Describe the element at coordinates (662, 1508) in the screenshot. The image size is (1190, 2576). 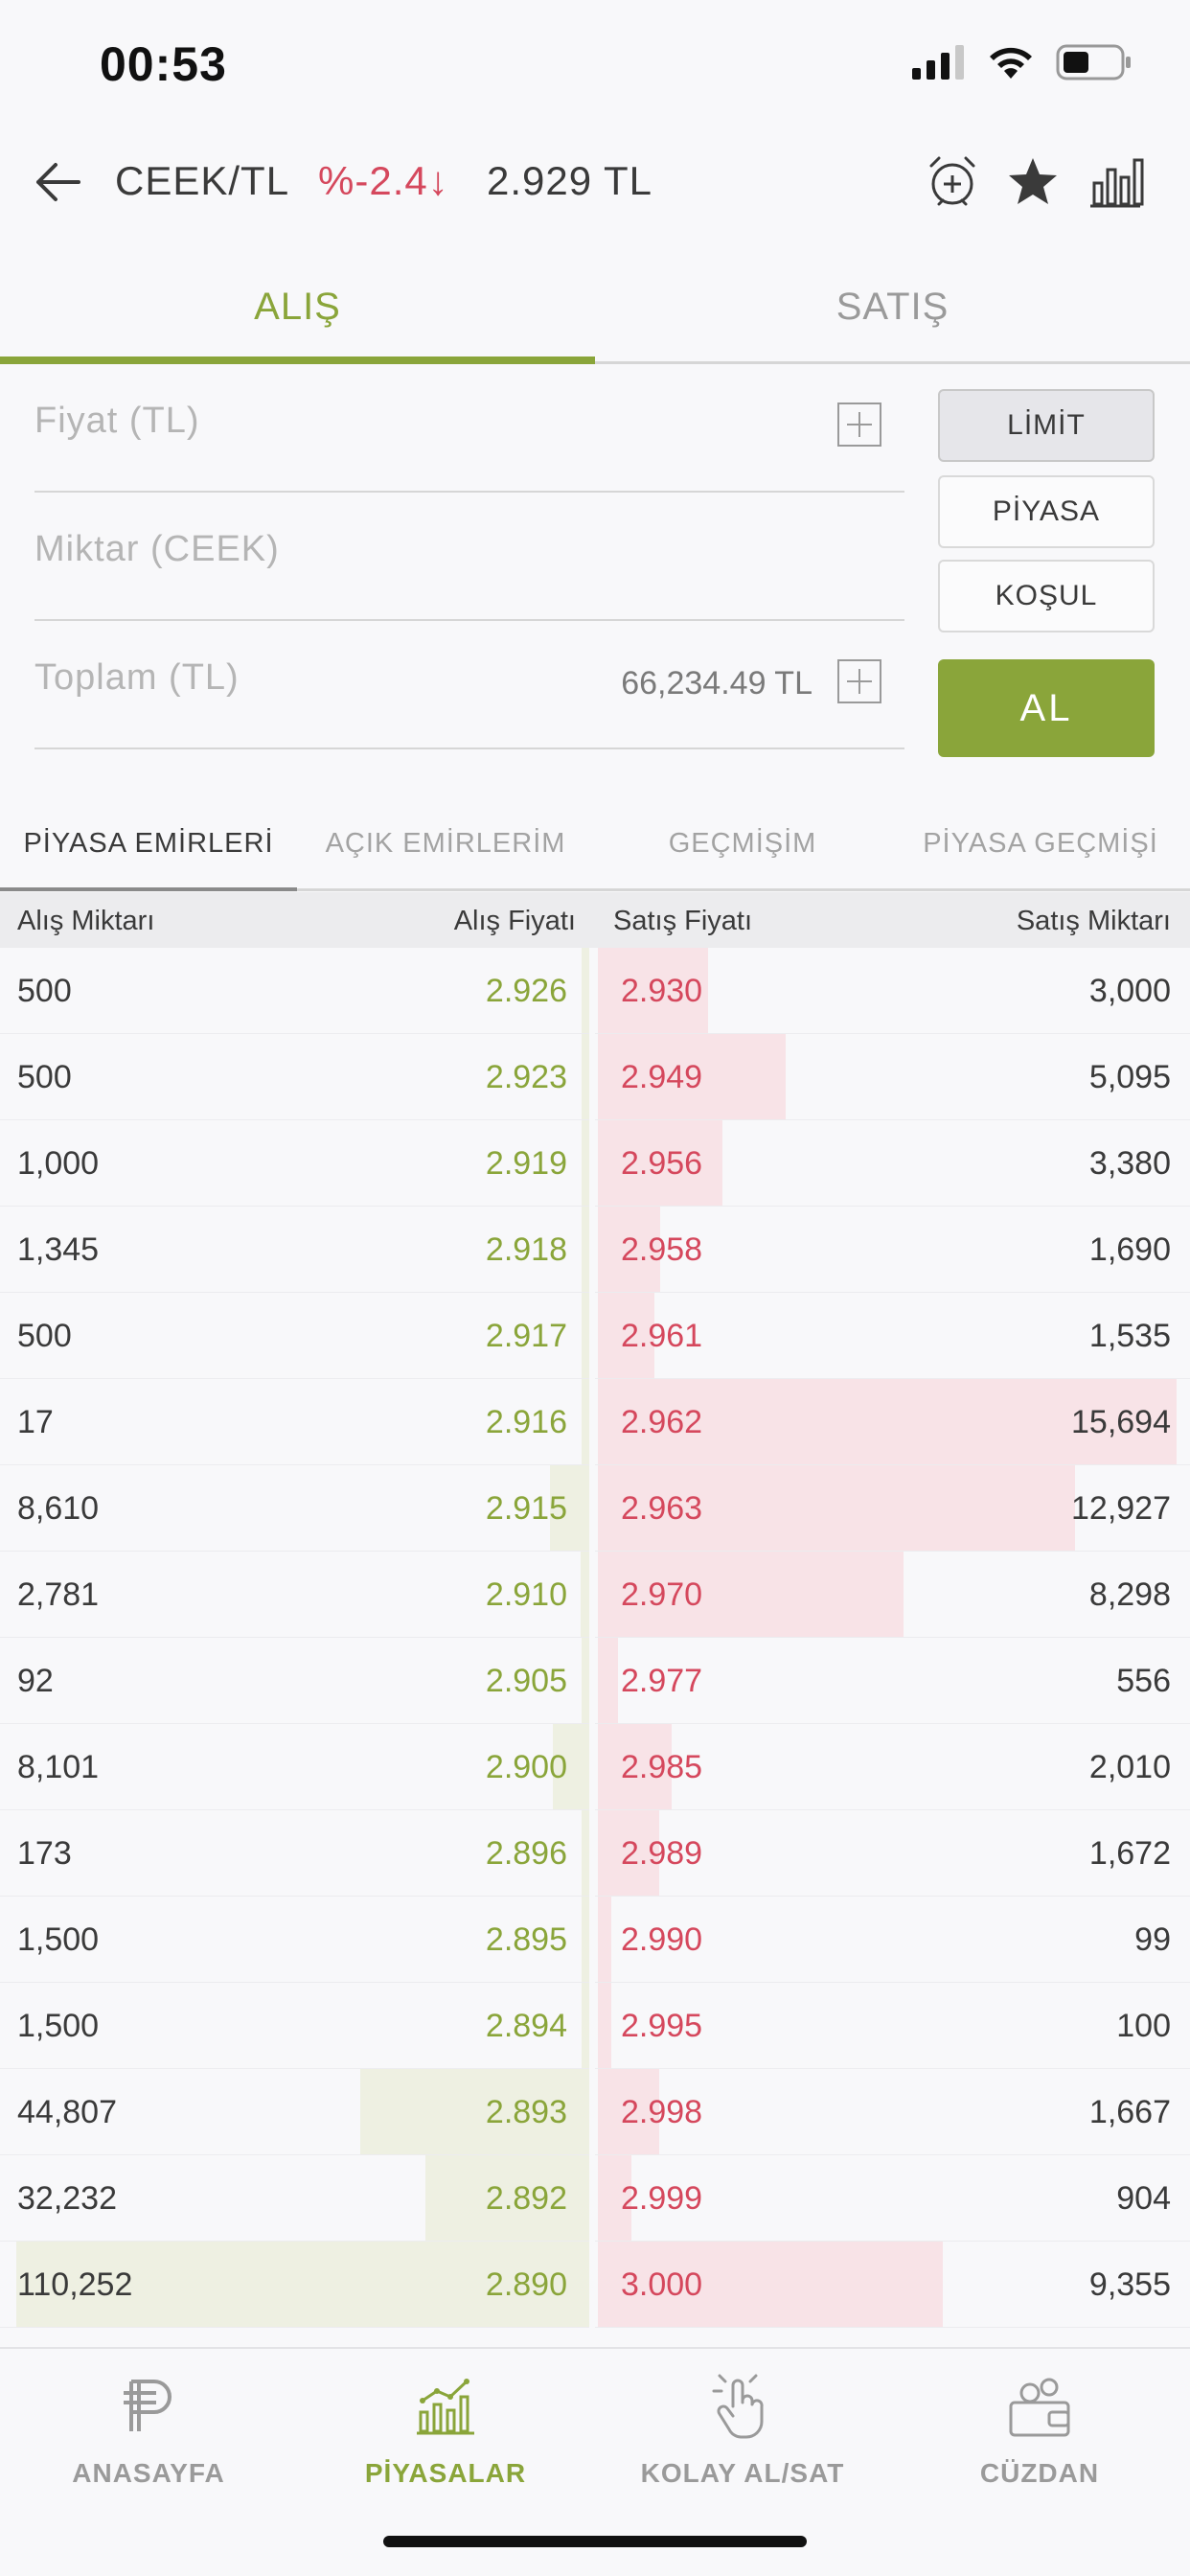
I see `sell-price: 2.963` at that location.